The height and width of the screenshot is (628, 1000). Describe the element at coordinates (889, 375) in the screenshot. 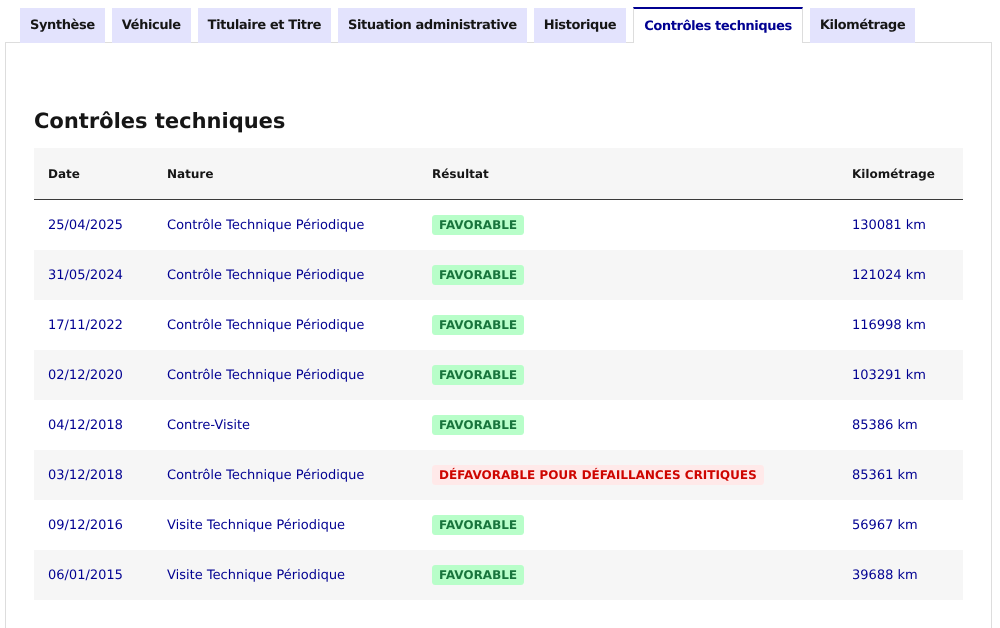

I see `mileage-cell: 103291 km` at that location.